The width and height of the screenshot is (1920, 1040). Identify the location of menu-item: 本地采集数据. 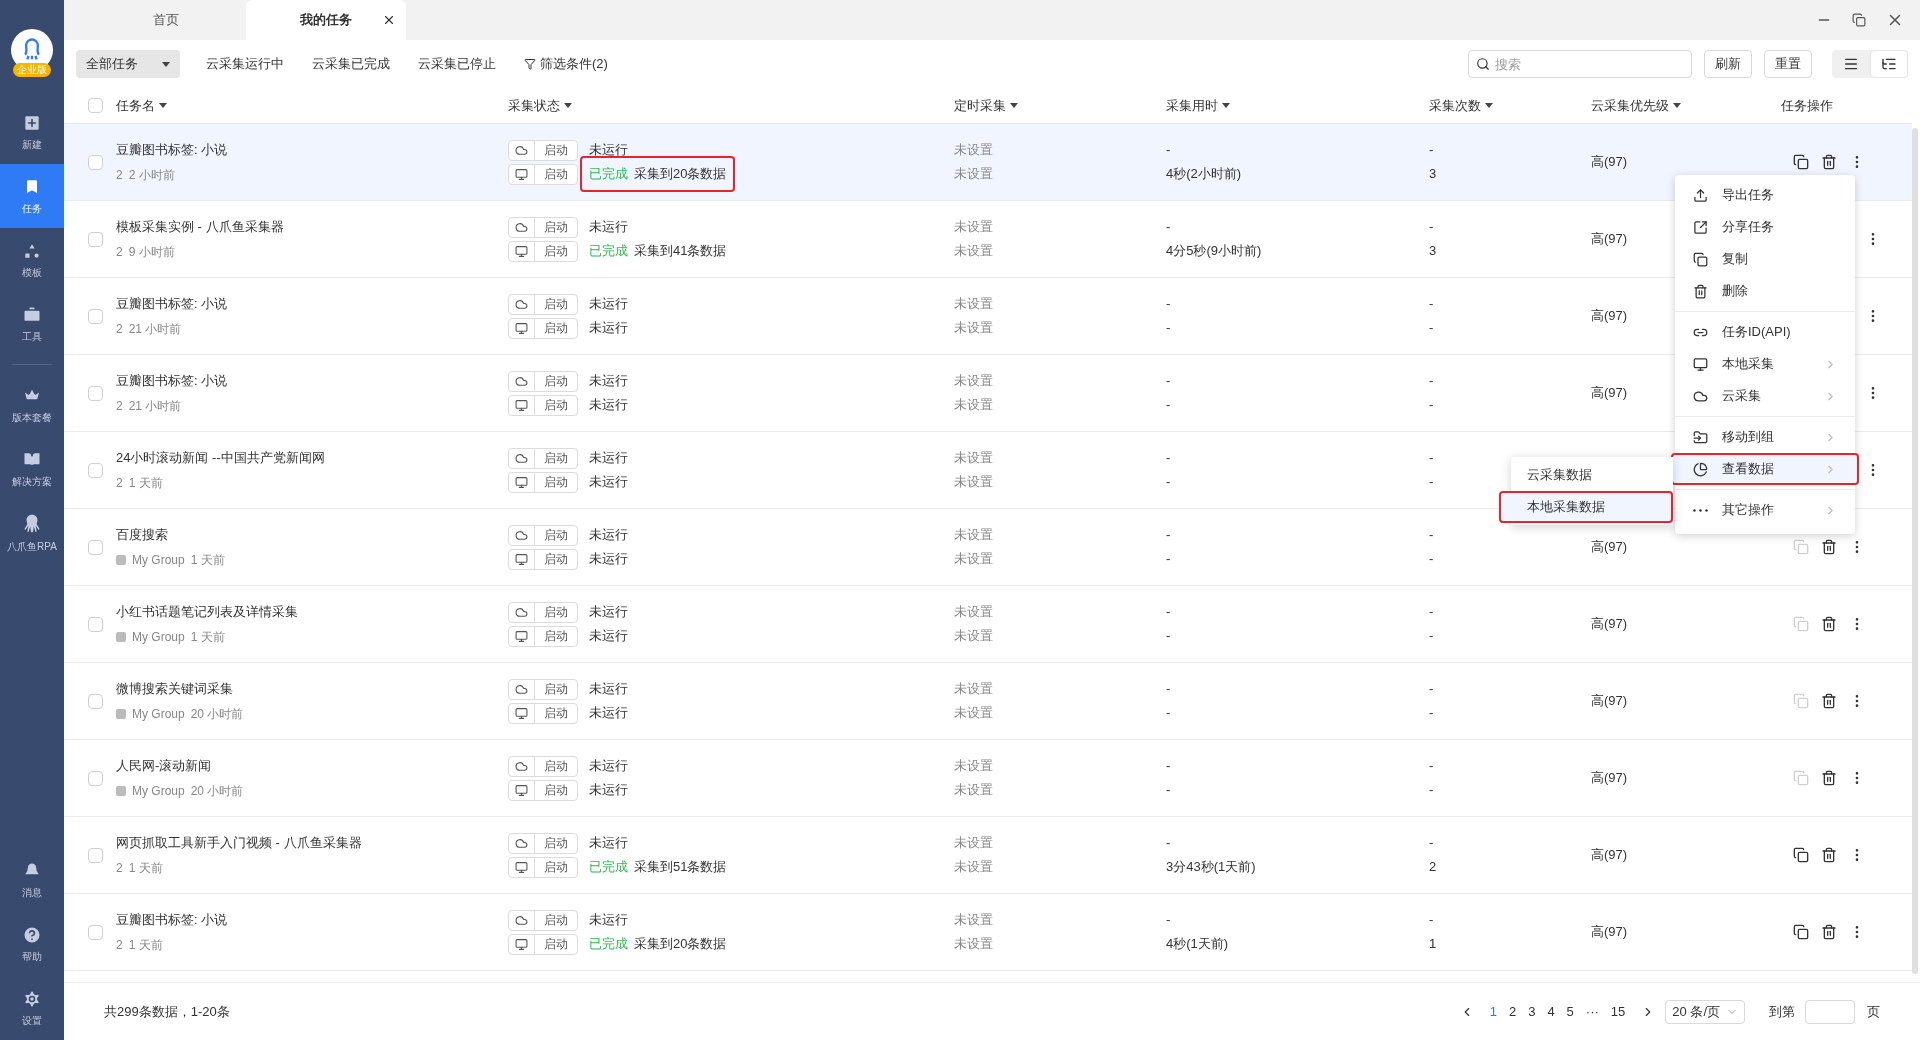
(1586, 507).